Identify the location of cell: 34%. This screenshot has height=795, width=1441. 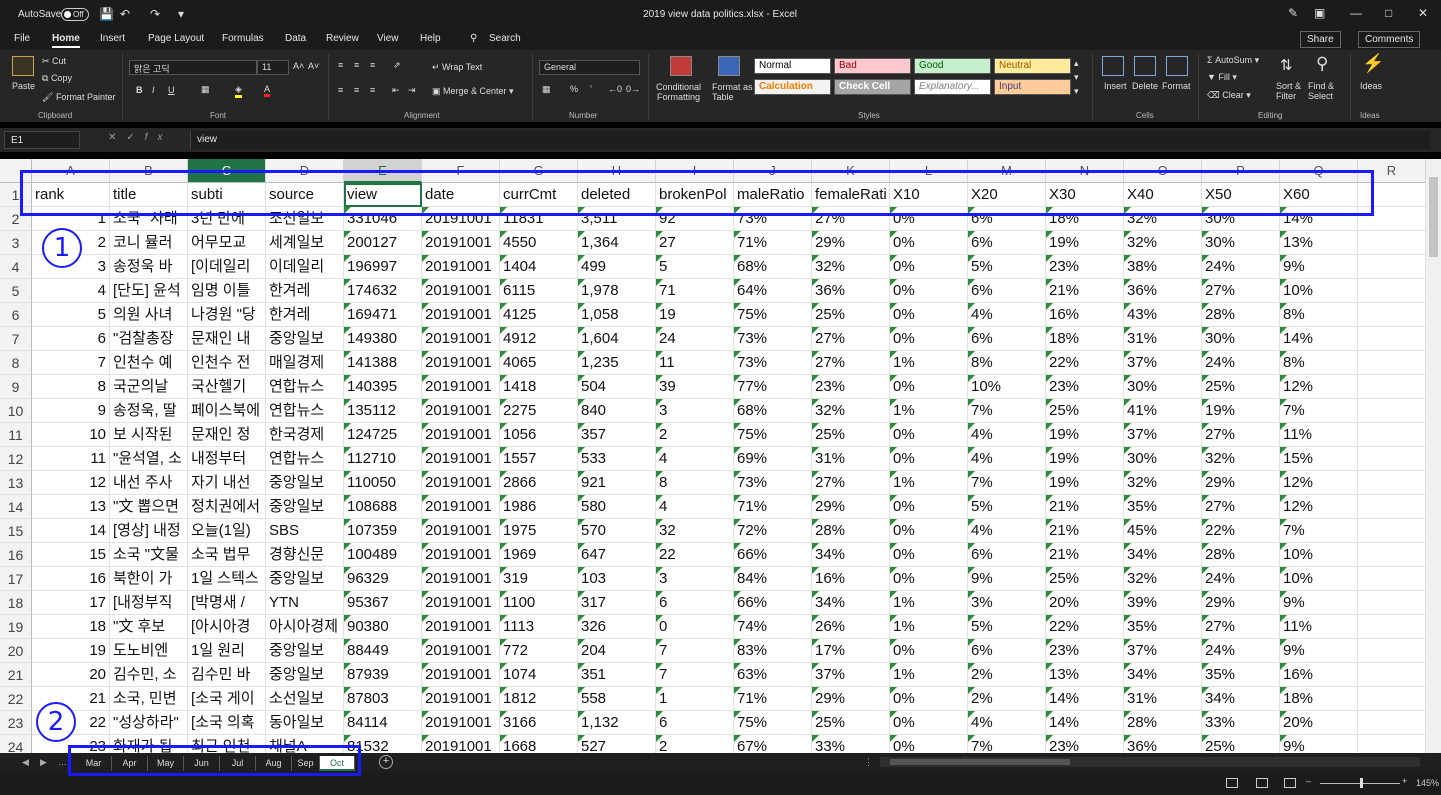
(851, 555).